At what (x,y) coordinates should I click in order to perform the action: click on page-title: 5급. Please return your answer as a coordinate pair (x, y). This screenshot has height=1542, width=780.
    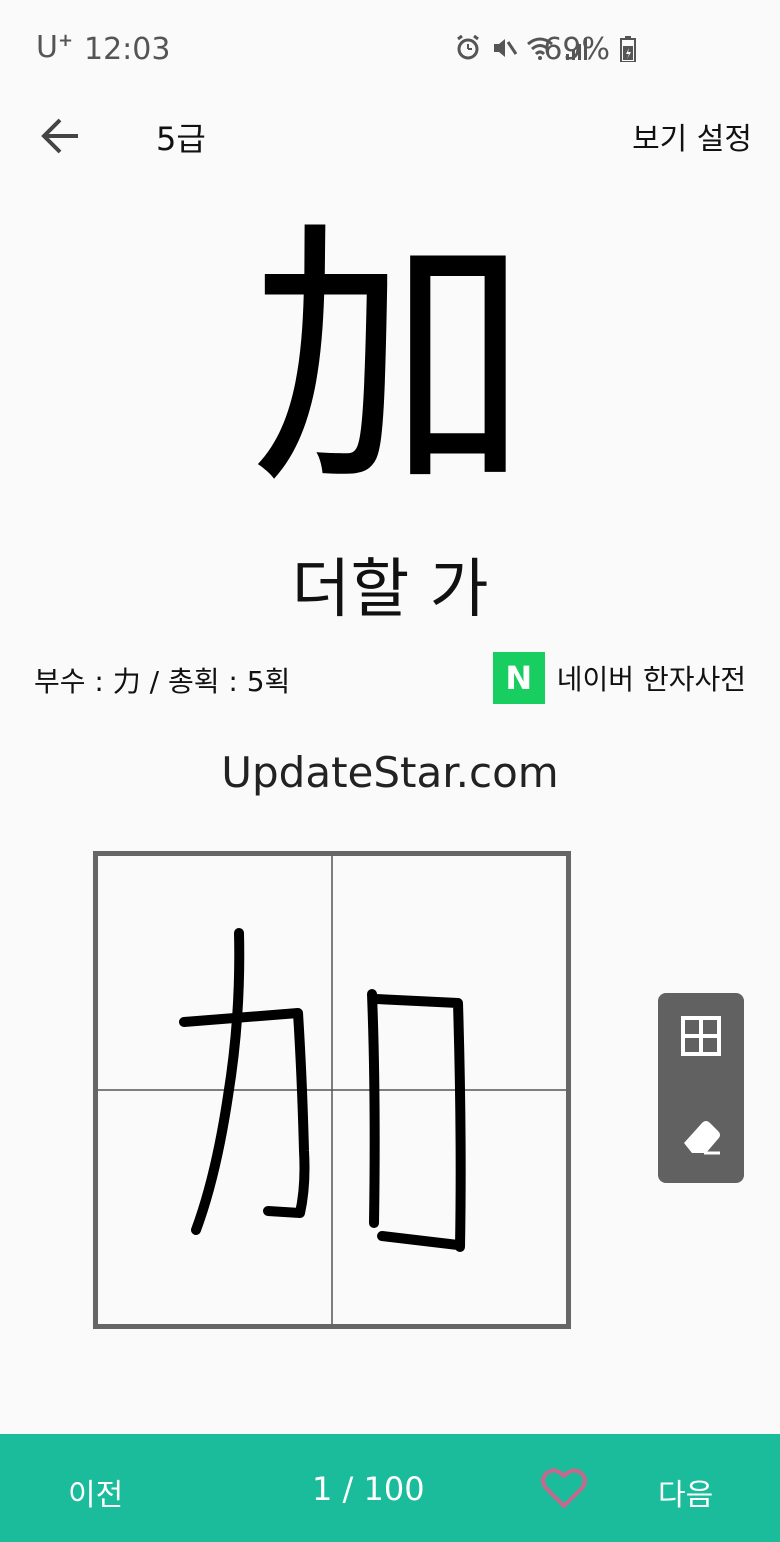
    Looking at the image, I should click on (181, 139).